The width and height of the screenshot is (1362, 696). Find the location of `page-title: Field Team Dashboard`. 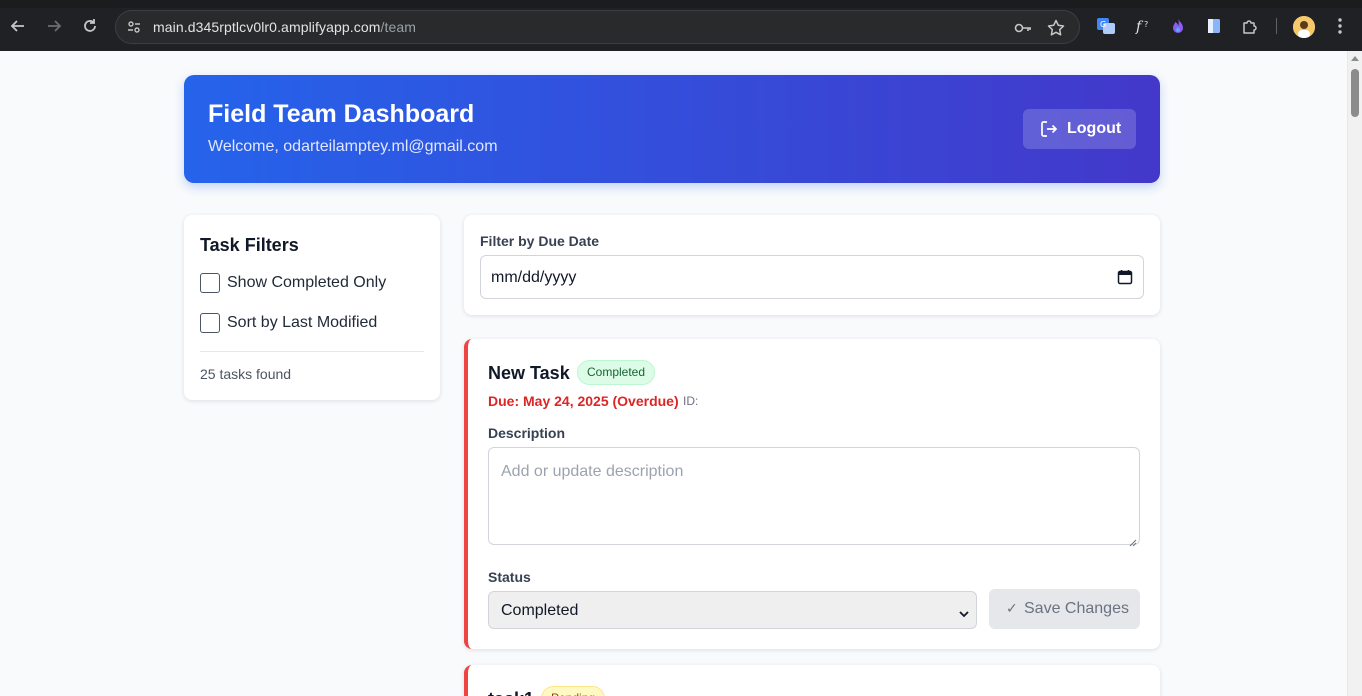

page-title: Field Team Dashboard is located at coordinates (341, 114).